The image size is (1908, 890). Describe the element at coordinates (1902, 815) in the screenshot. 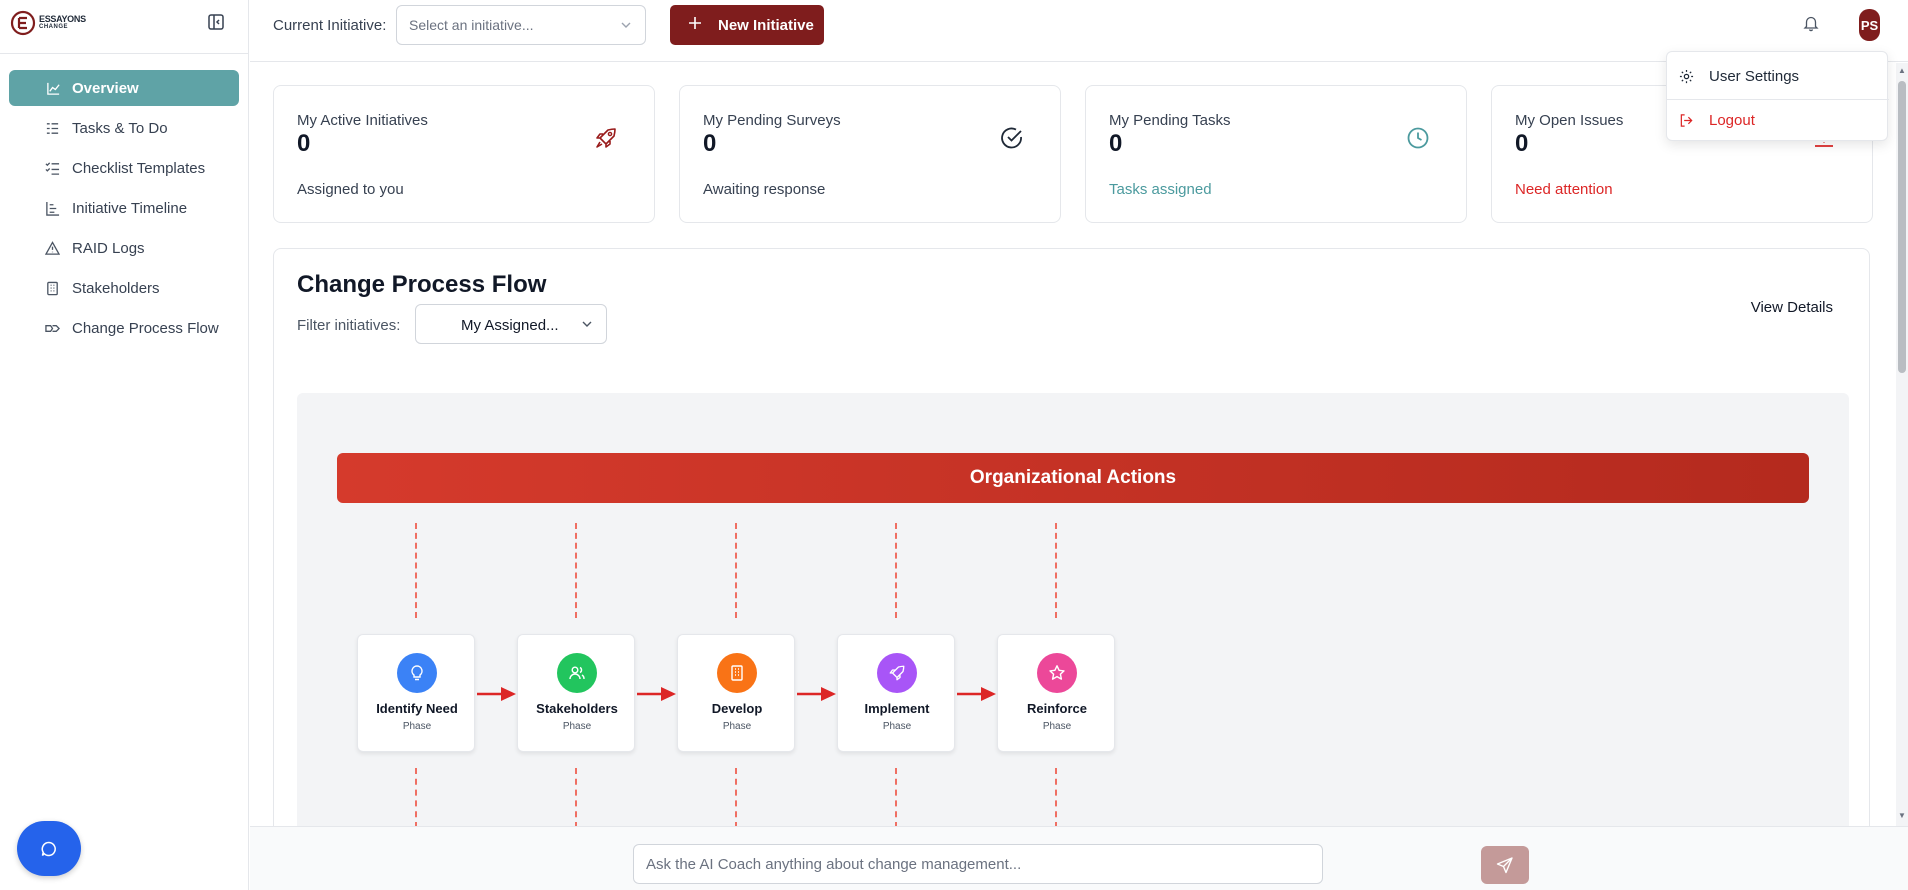

I see `scroll-down-arrow-icon: ▼` at that location.